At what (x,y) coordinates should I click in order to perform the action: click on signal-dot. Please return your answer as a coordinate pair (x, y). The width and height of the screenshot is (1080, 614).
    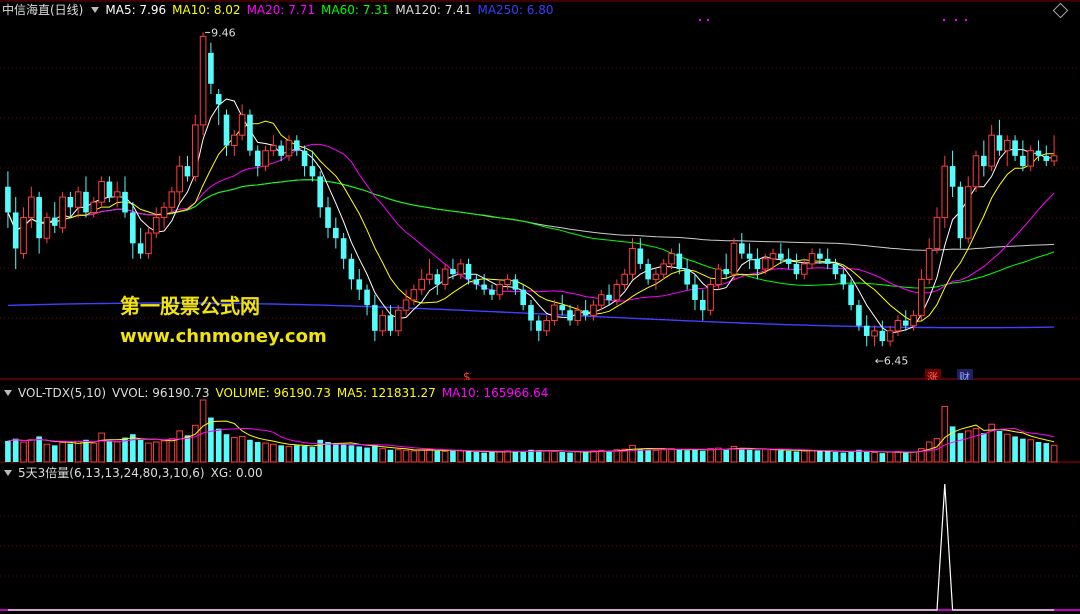
    Looking at the image, I should click on (956, 20).